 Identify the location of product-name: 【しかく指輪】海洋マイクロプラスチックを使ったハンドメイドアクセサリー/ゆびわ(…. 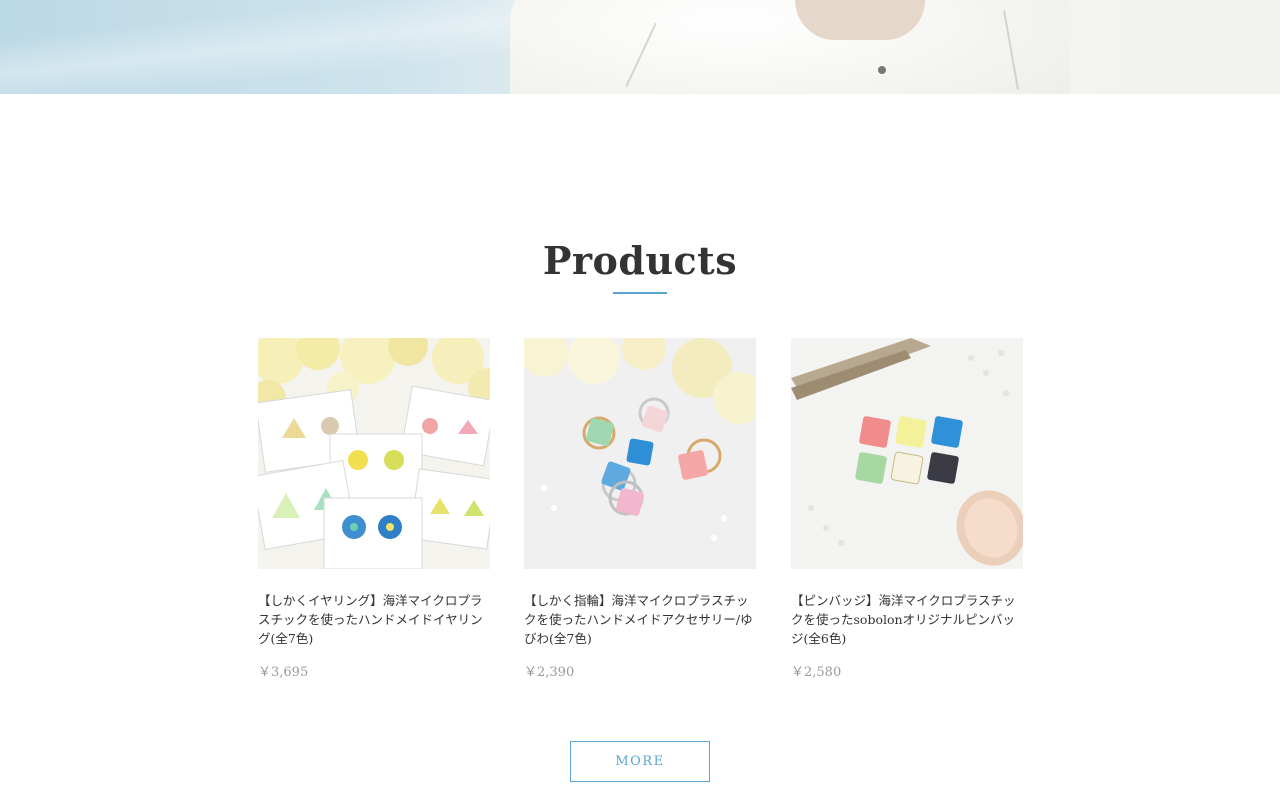
(640, 619).